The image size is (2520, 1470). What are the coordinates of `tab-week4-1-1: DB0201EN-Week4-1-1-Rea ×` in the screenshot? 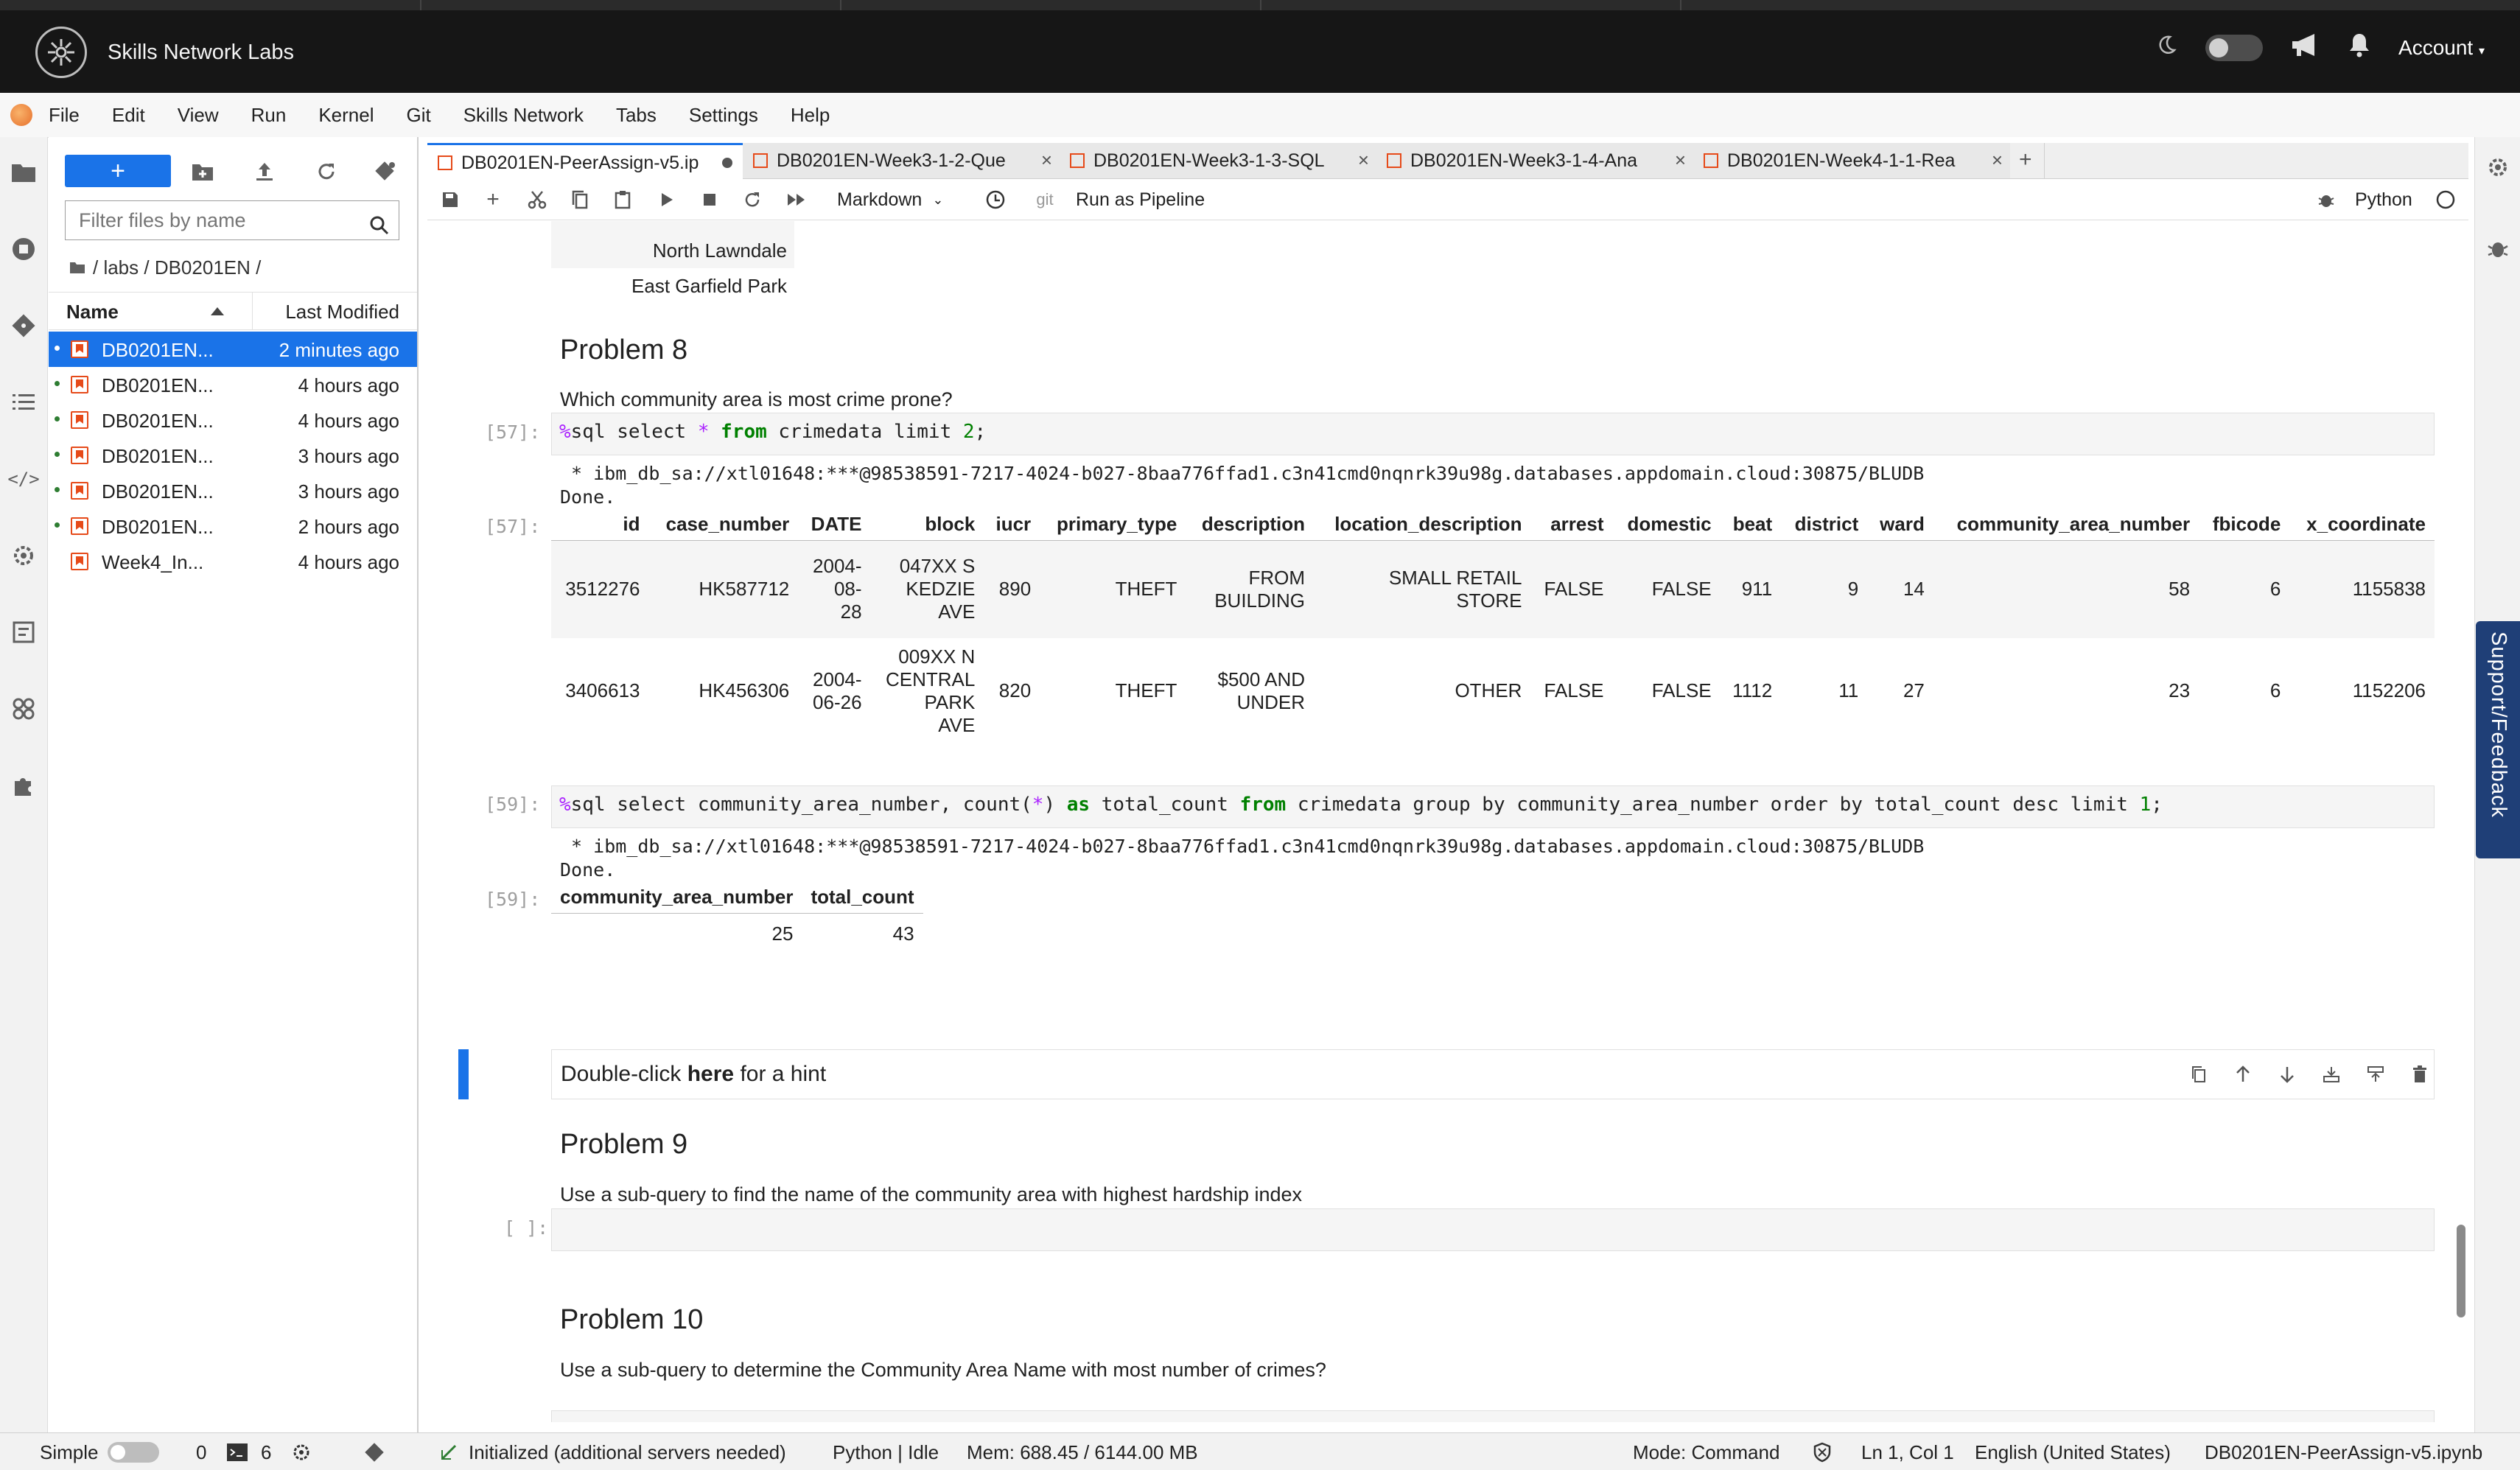 It's located at (1852, 160).